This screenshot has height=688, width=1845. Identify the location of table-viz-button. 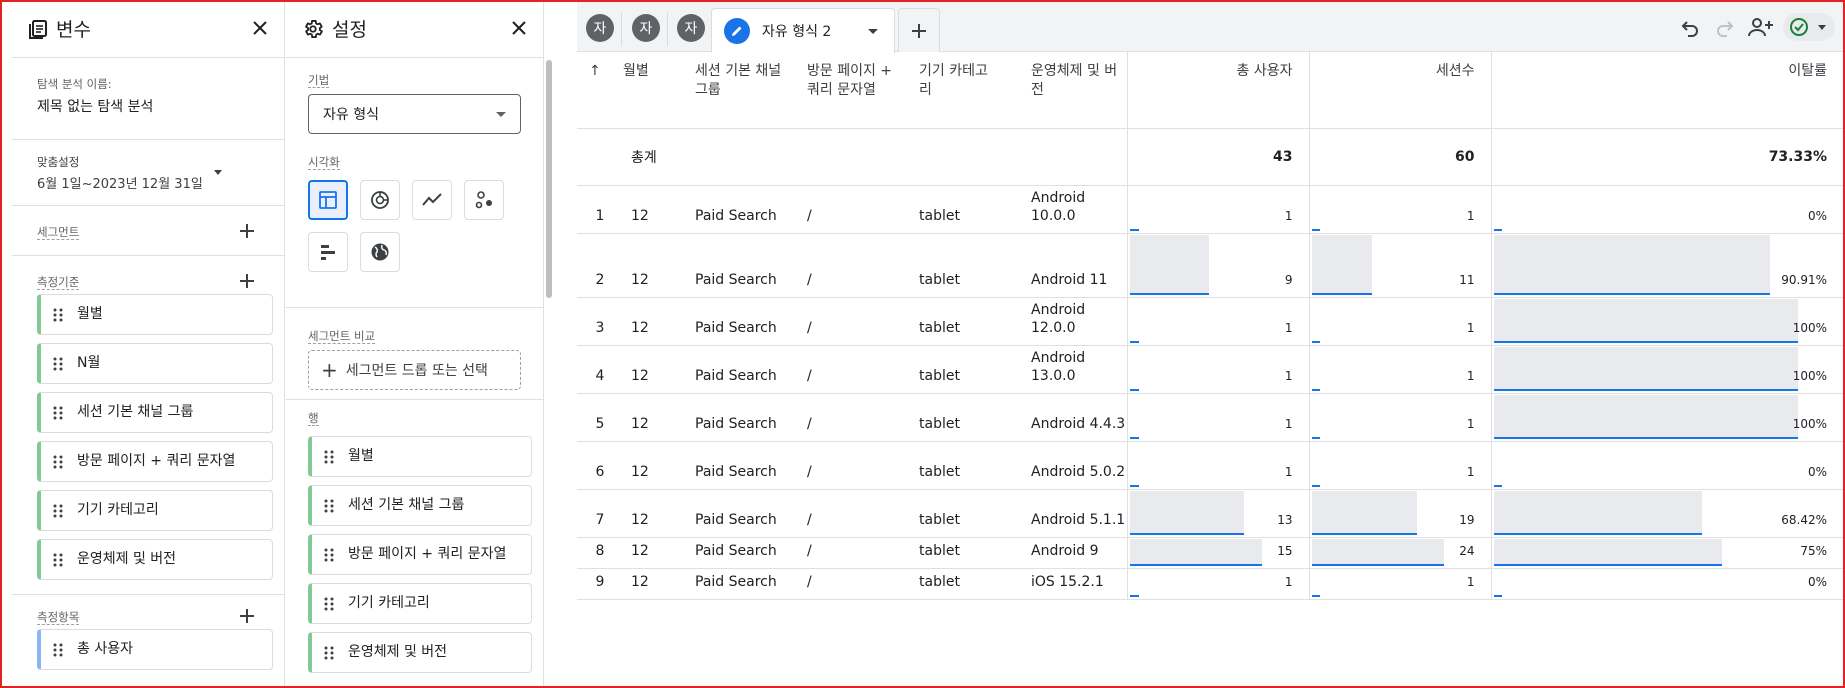
(328, 200).